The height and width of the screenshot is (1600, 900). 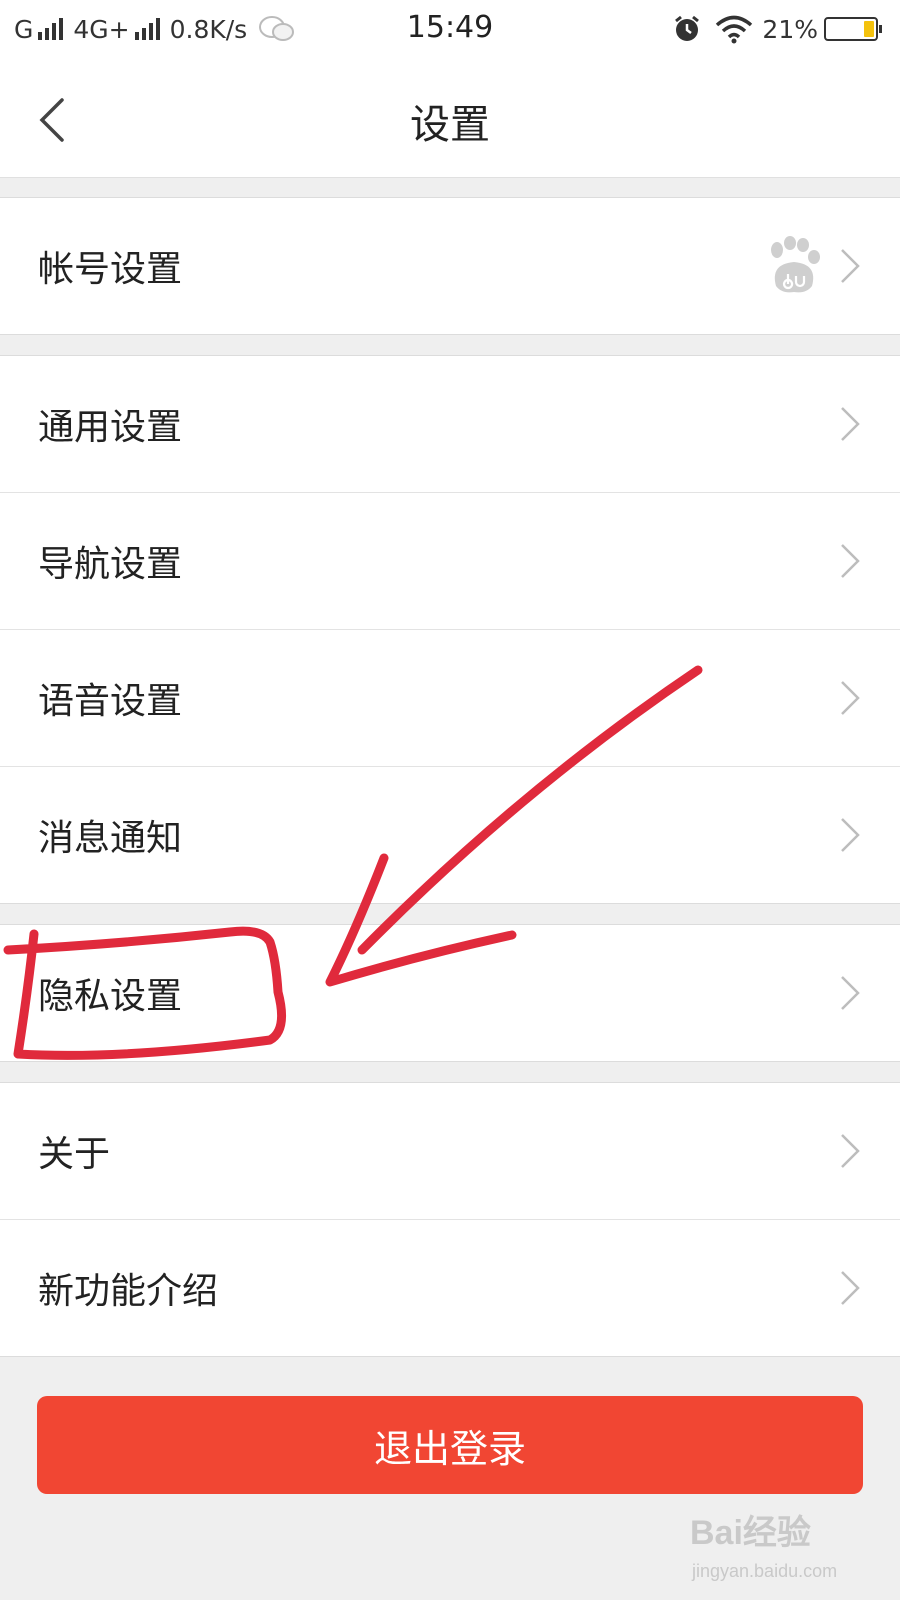 I want to click on settings-item-label: 消息通知, so click(x=110, y=838).